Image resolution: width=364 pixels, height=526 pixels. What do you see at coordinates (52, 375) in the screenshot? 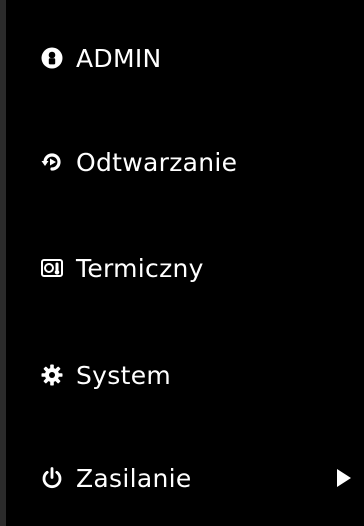
I see `gear-icon` at bounding box center [52, 375].